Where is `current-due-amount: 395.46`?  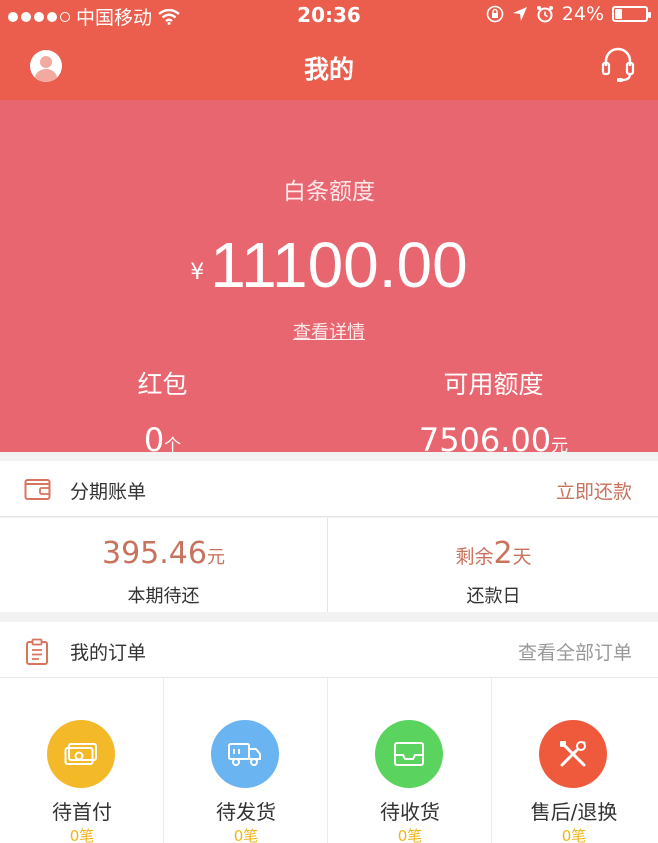
current-due-amount: 395.46 is located at coordinates (154, 553).